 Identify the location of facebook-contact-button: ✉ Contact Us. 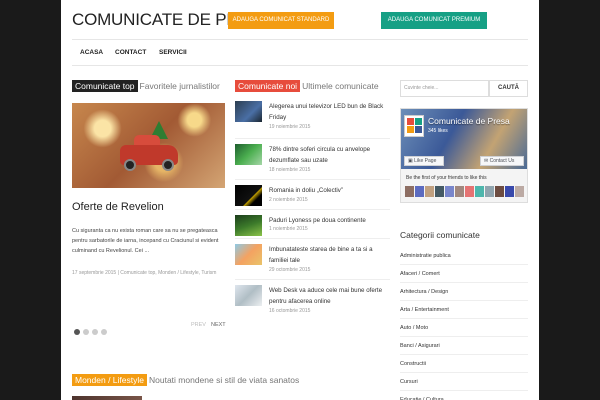
(502, 161).